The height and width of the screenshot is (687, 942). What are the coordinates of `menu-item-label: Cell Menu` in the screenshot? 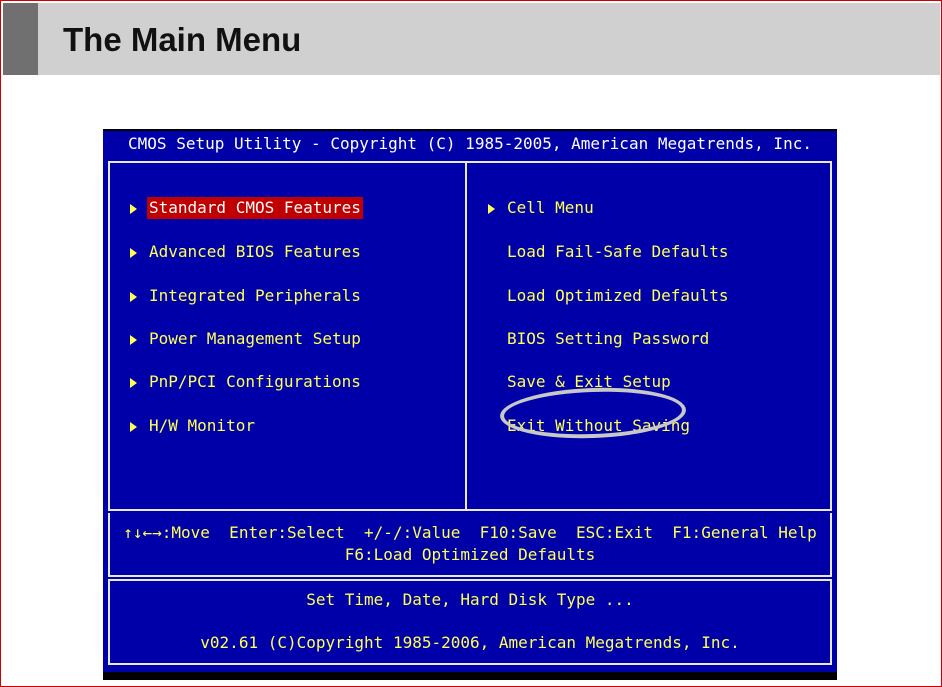 It's located at (550, 207).